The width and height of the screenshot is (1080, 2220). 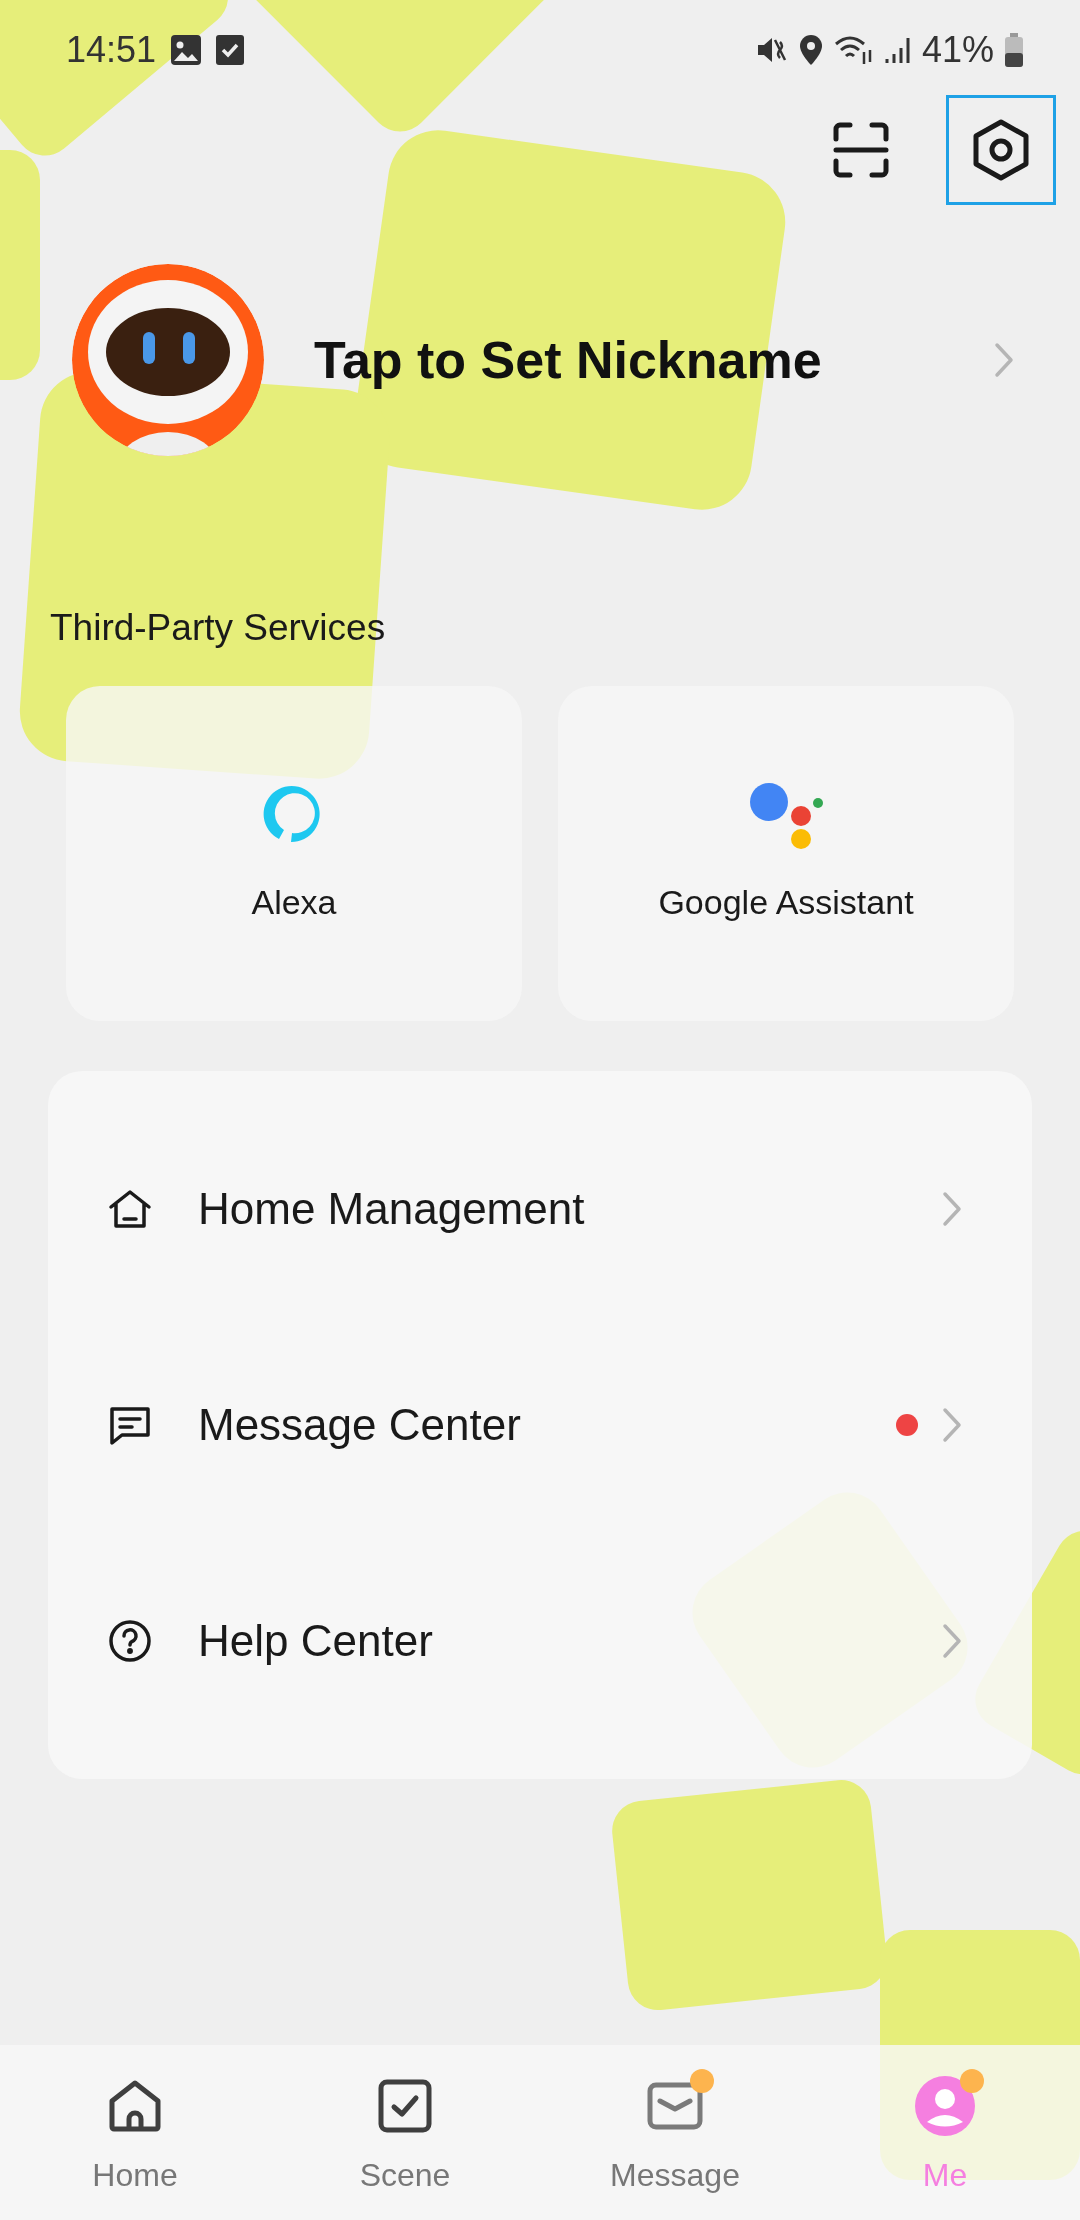 What do you see at coordinates (654, 360) in the screenshot?
I see `nickname-link: Tap to Set Nickname` at bounding box center [654, 360].